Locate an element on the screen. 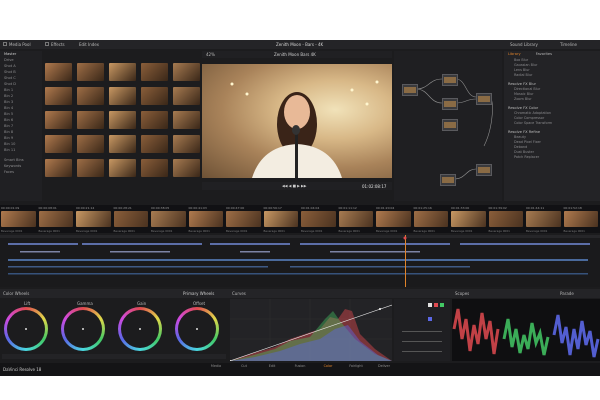 This screenshot has width=600, height=400. page-tab-cut: Cut is located at coordinates (244, 366).